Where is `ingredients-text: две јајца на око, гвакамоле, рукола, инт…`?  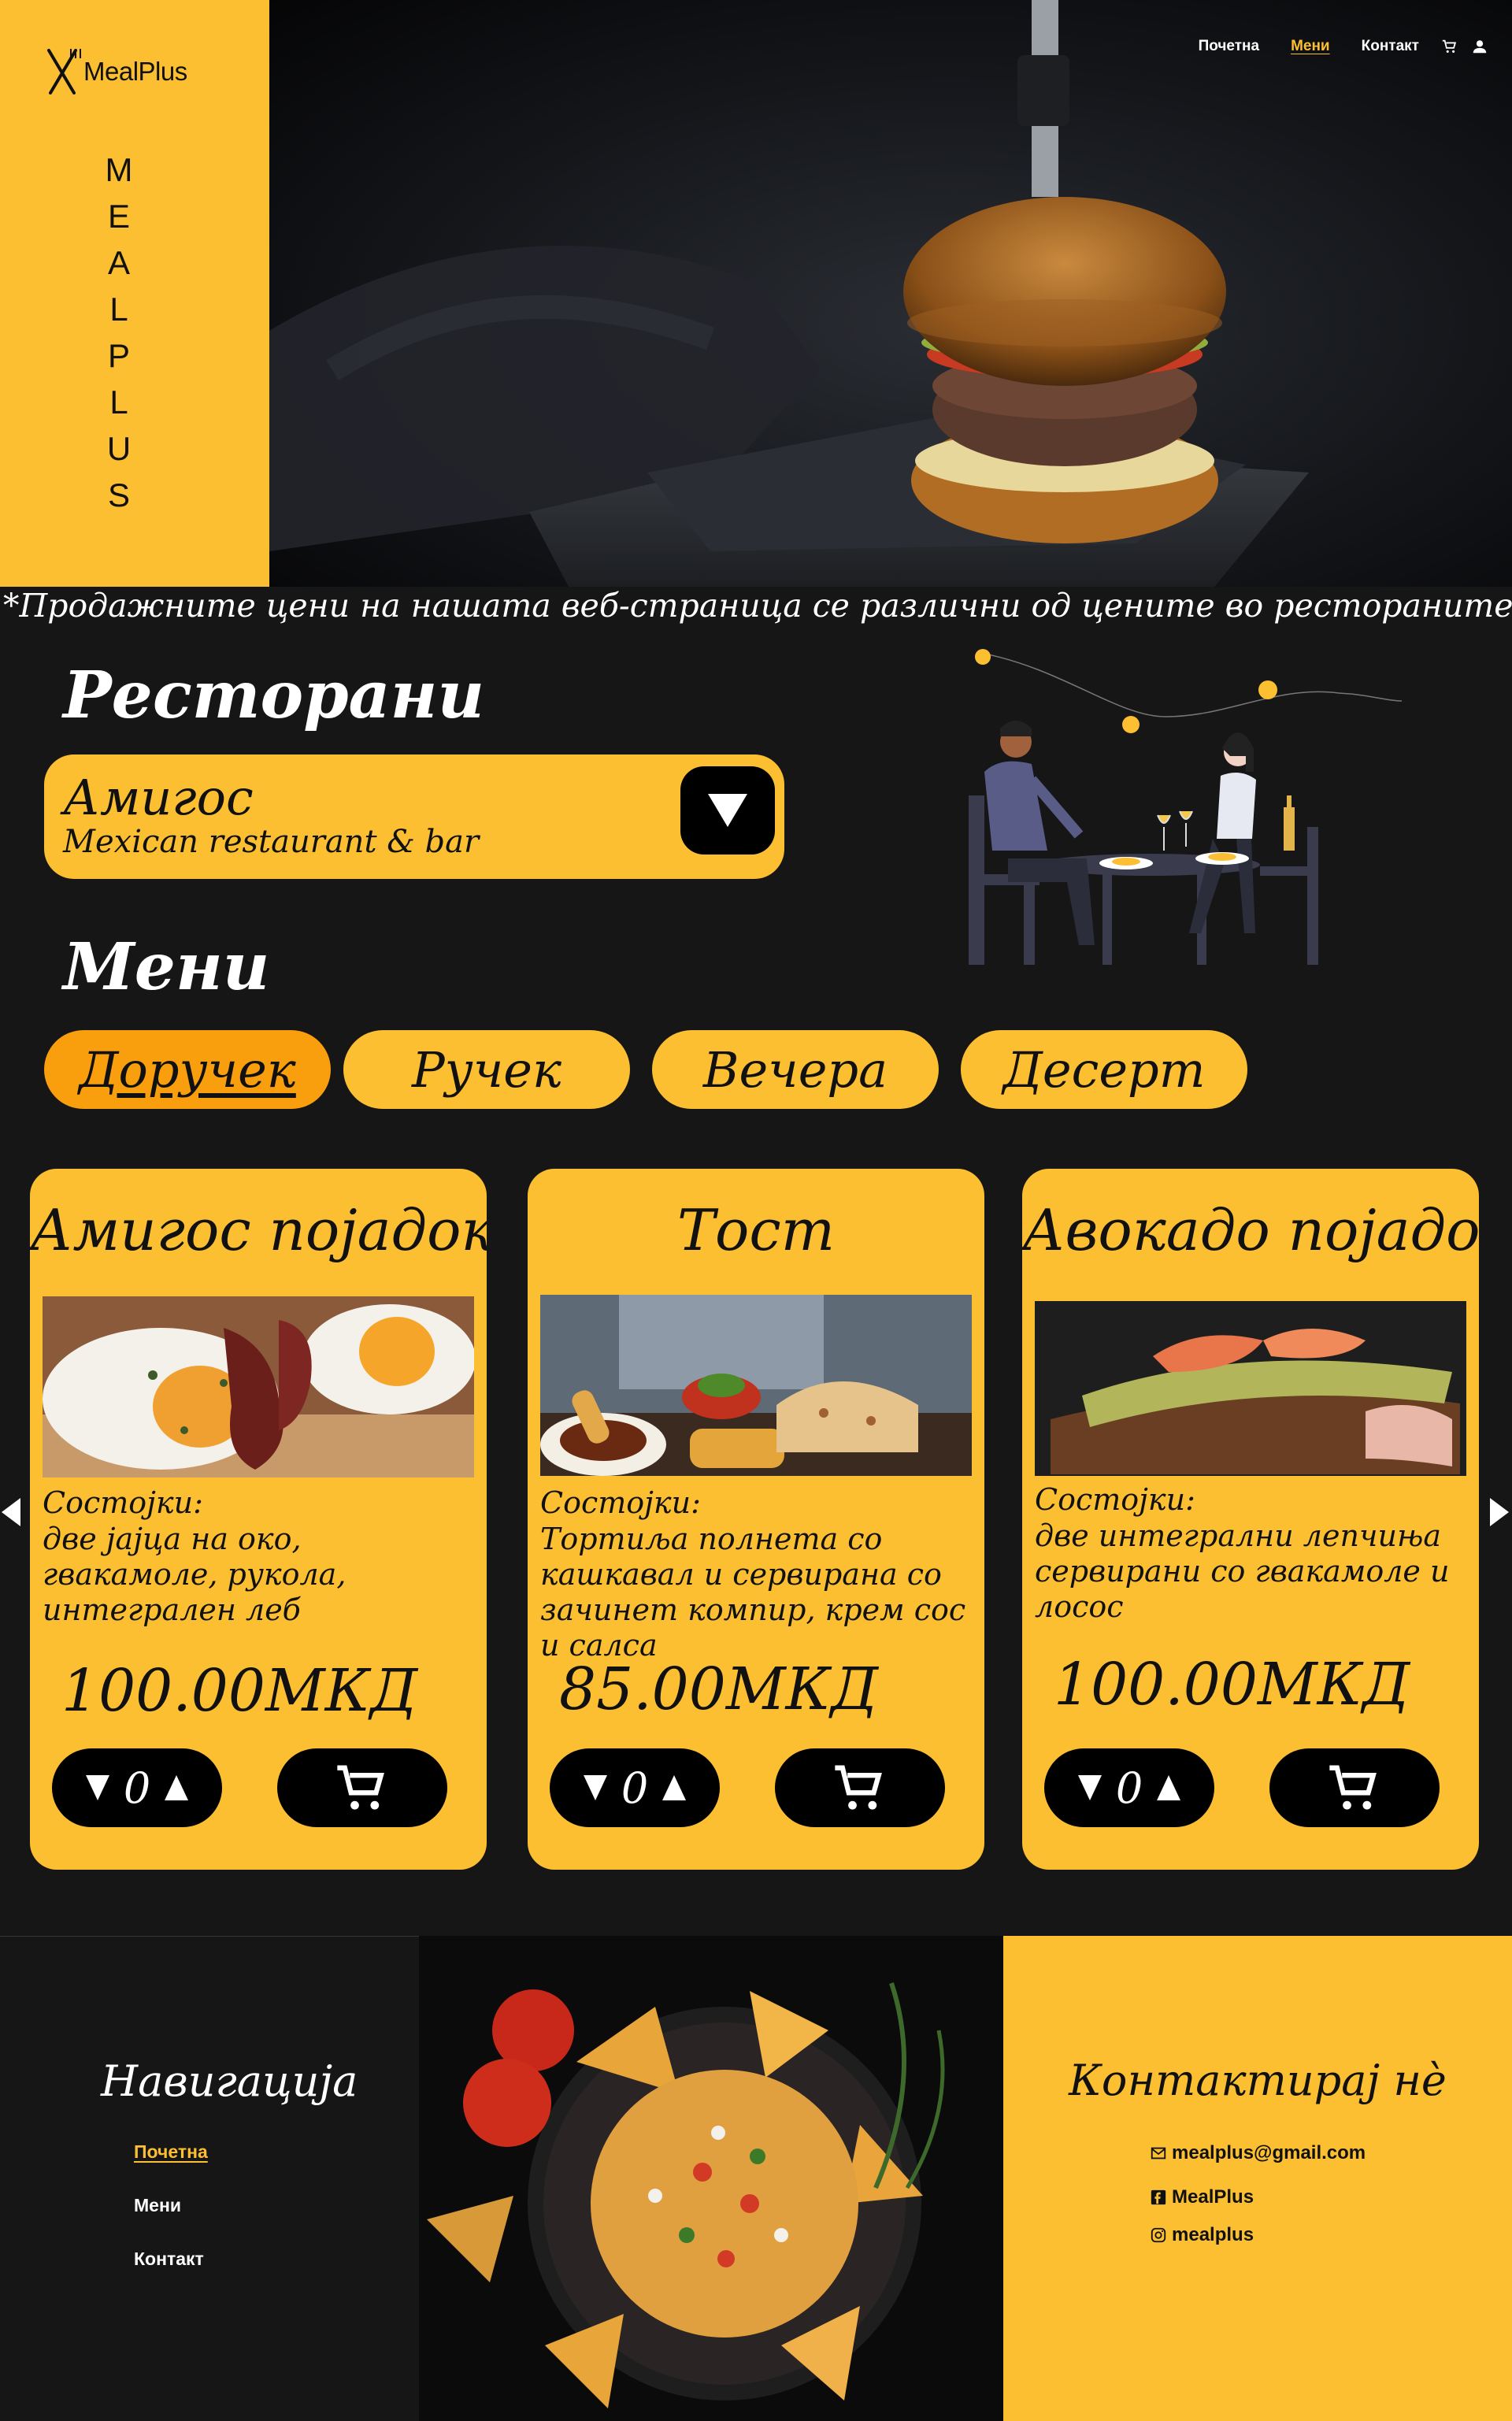 ingredients-text: две јајца на око, гвакамоле, рукола, инт… is located at coordinates (194, 1574).